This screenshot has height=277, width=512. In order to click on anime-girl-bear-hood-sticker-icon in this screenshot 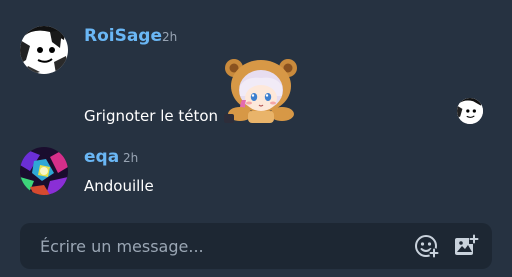, I will do `click(261, 90)`.